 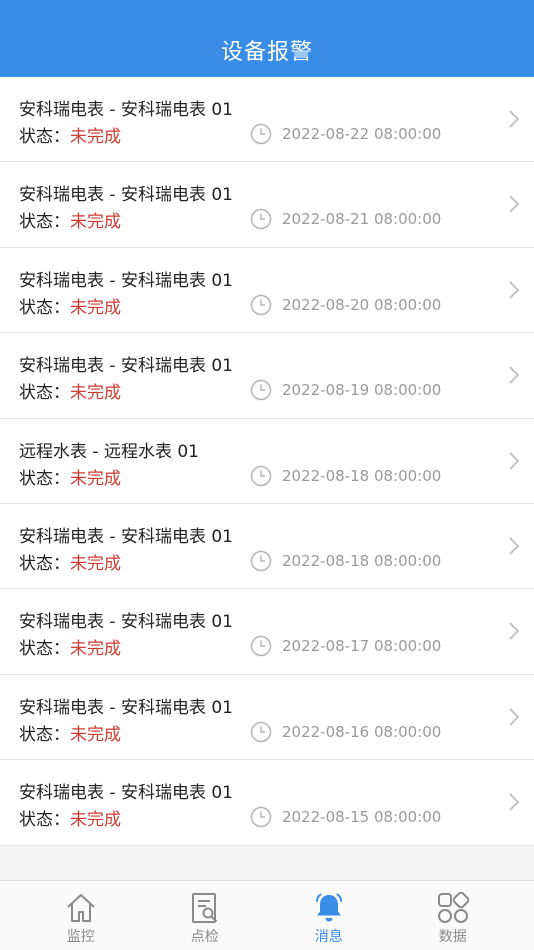 What do you see at coordinates (328, 937) in the screenshot?
I see `tab-label: 消息` at bounding box center [328, 937].